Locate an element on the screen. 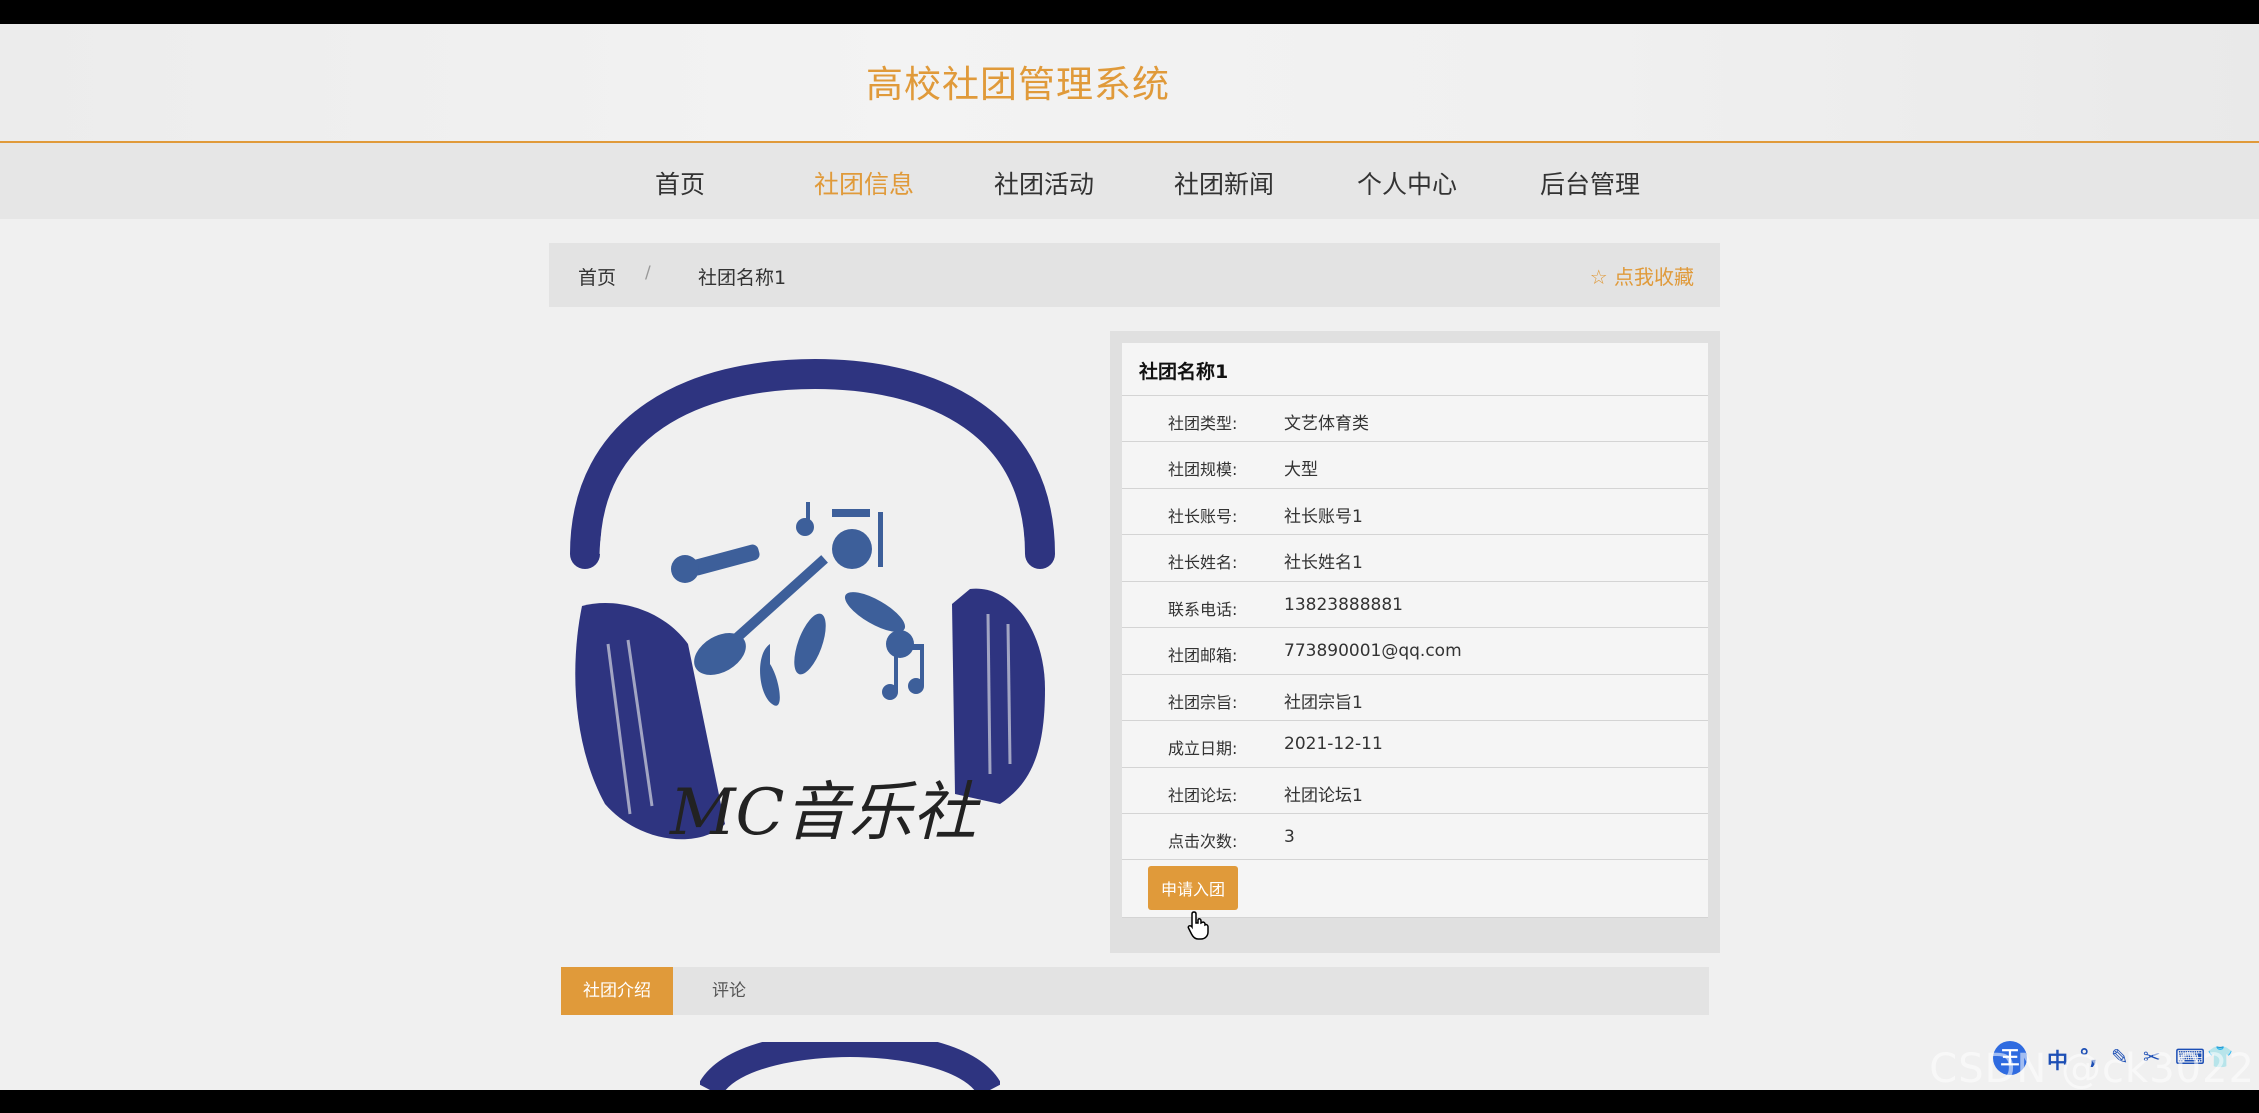 Image resolution: width=2259 pixels, height=1113 pixels. favorite-label: 点我收藏 is located at coordinates (1654, 277).